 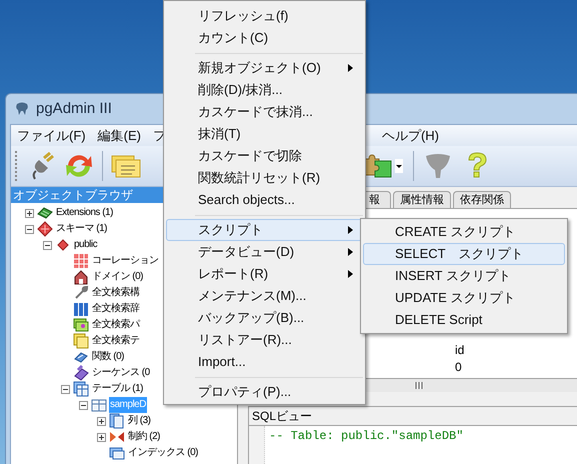 What do you see at coordinates (464, 298) in the screenshot?
I see `menu-item: UPDATE スクリプト` at bounding box center [464, 298].